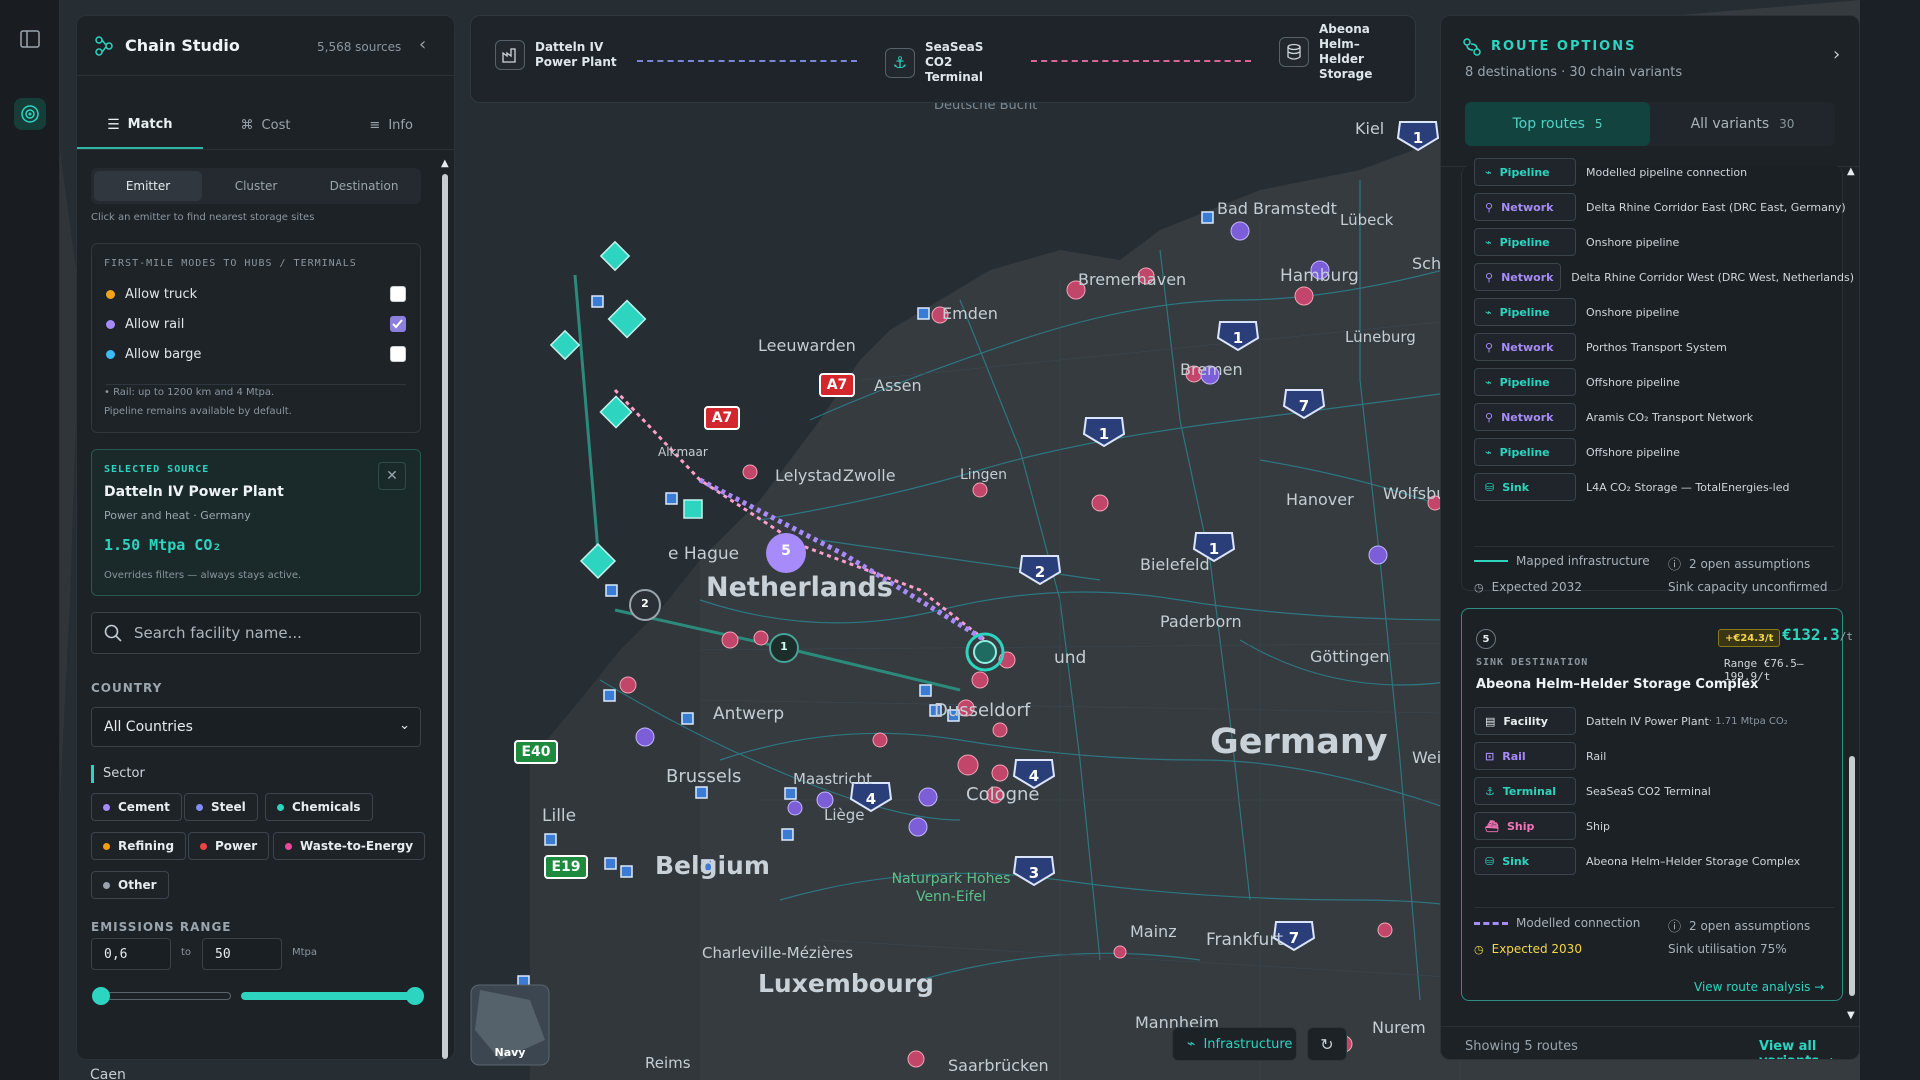 The image size is (1920, 1080). I want to click on sidebar-icon, so click(30, 39).